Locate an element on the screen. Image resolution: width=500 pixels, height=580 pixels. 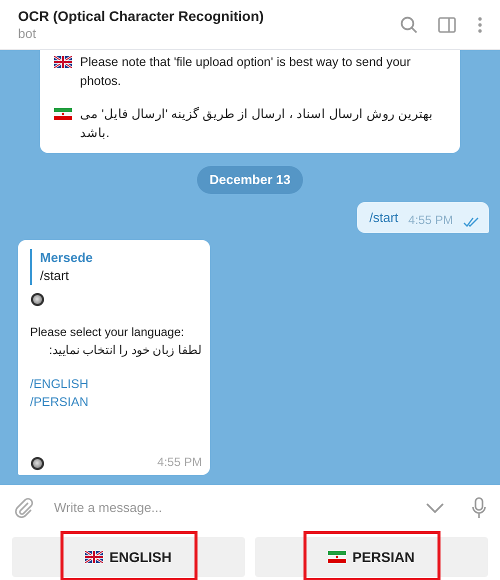
message-text: /start is located at coordinates (383, 217).